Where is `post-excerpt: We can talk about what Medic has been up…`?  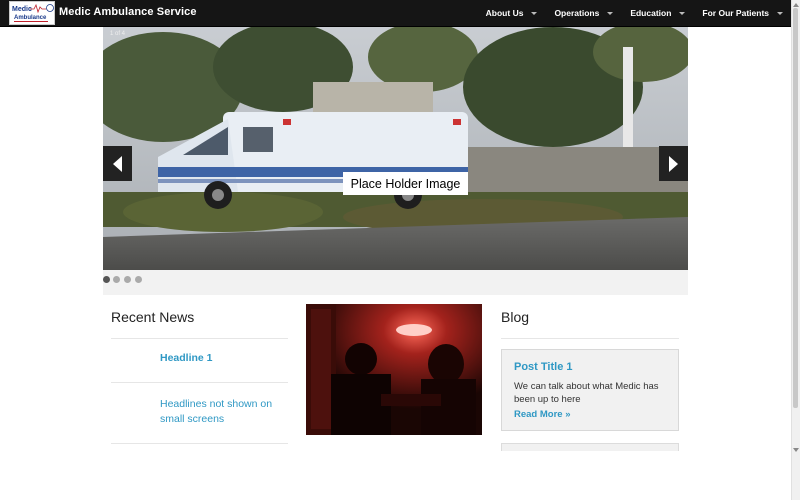 post-excerpt: We can talk about what Medic has been up… is located at coordinates (586, 393).